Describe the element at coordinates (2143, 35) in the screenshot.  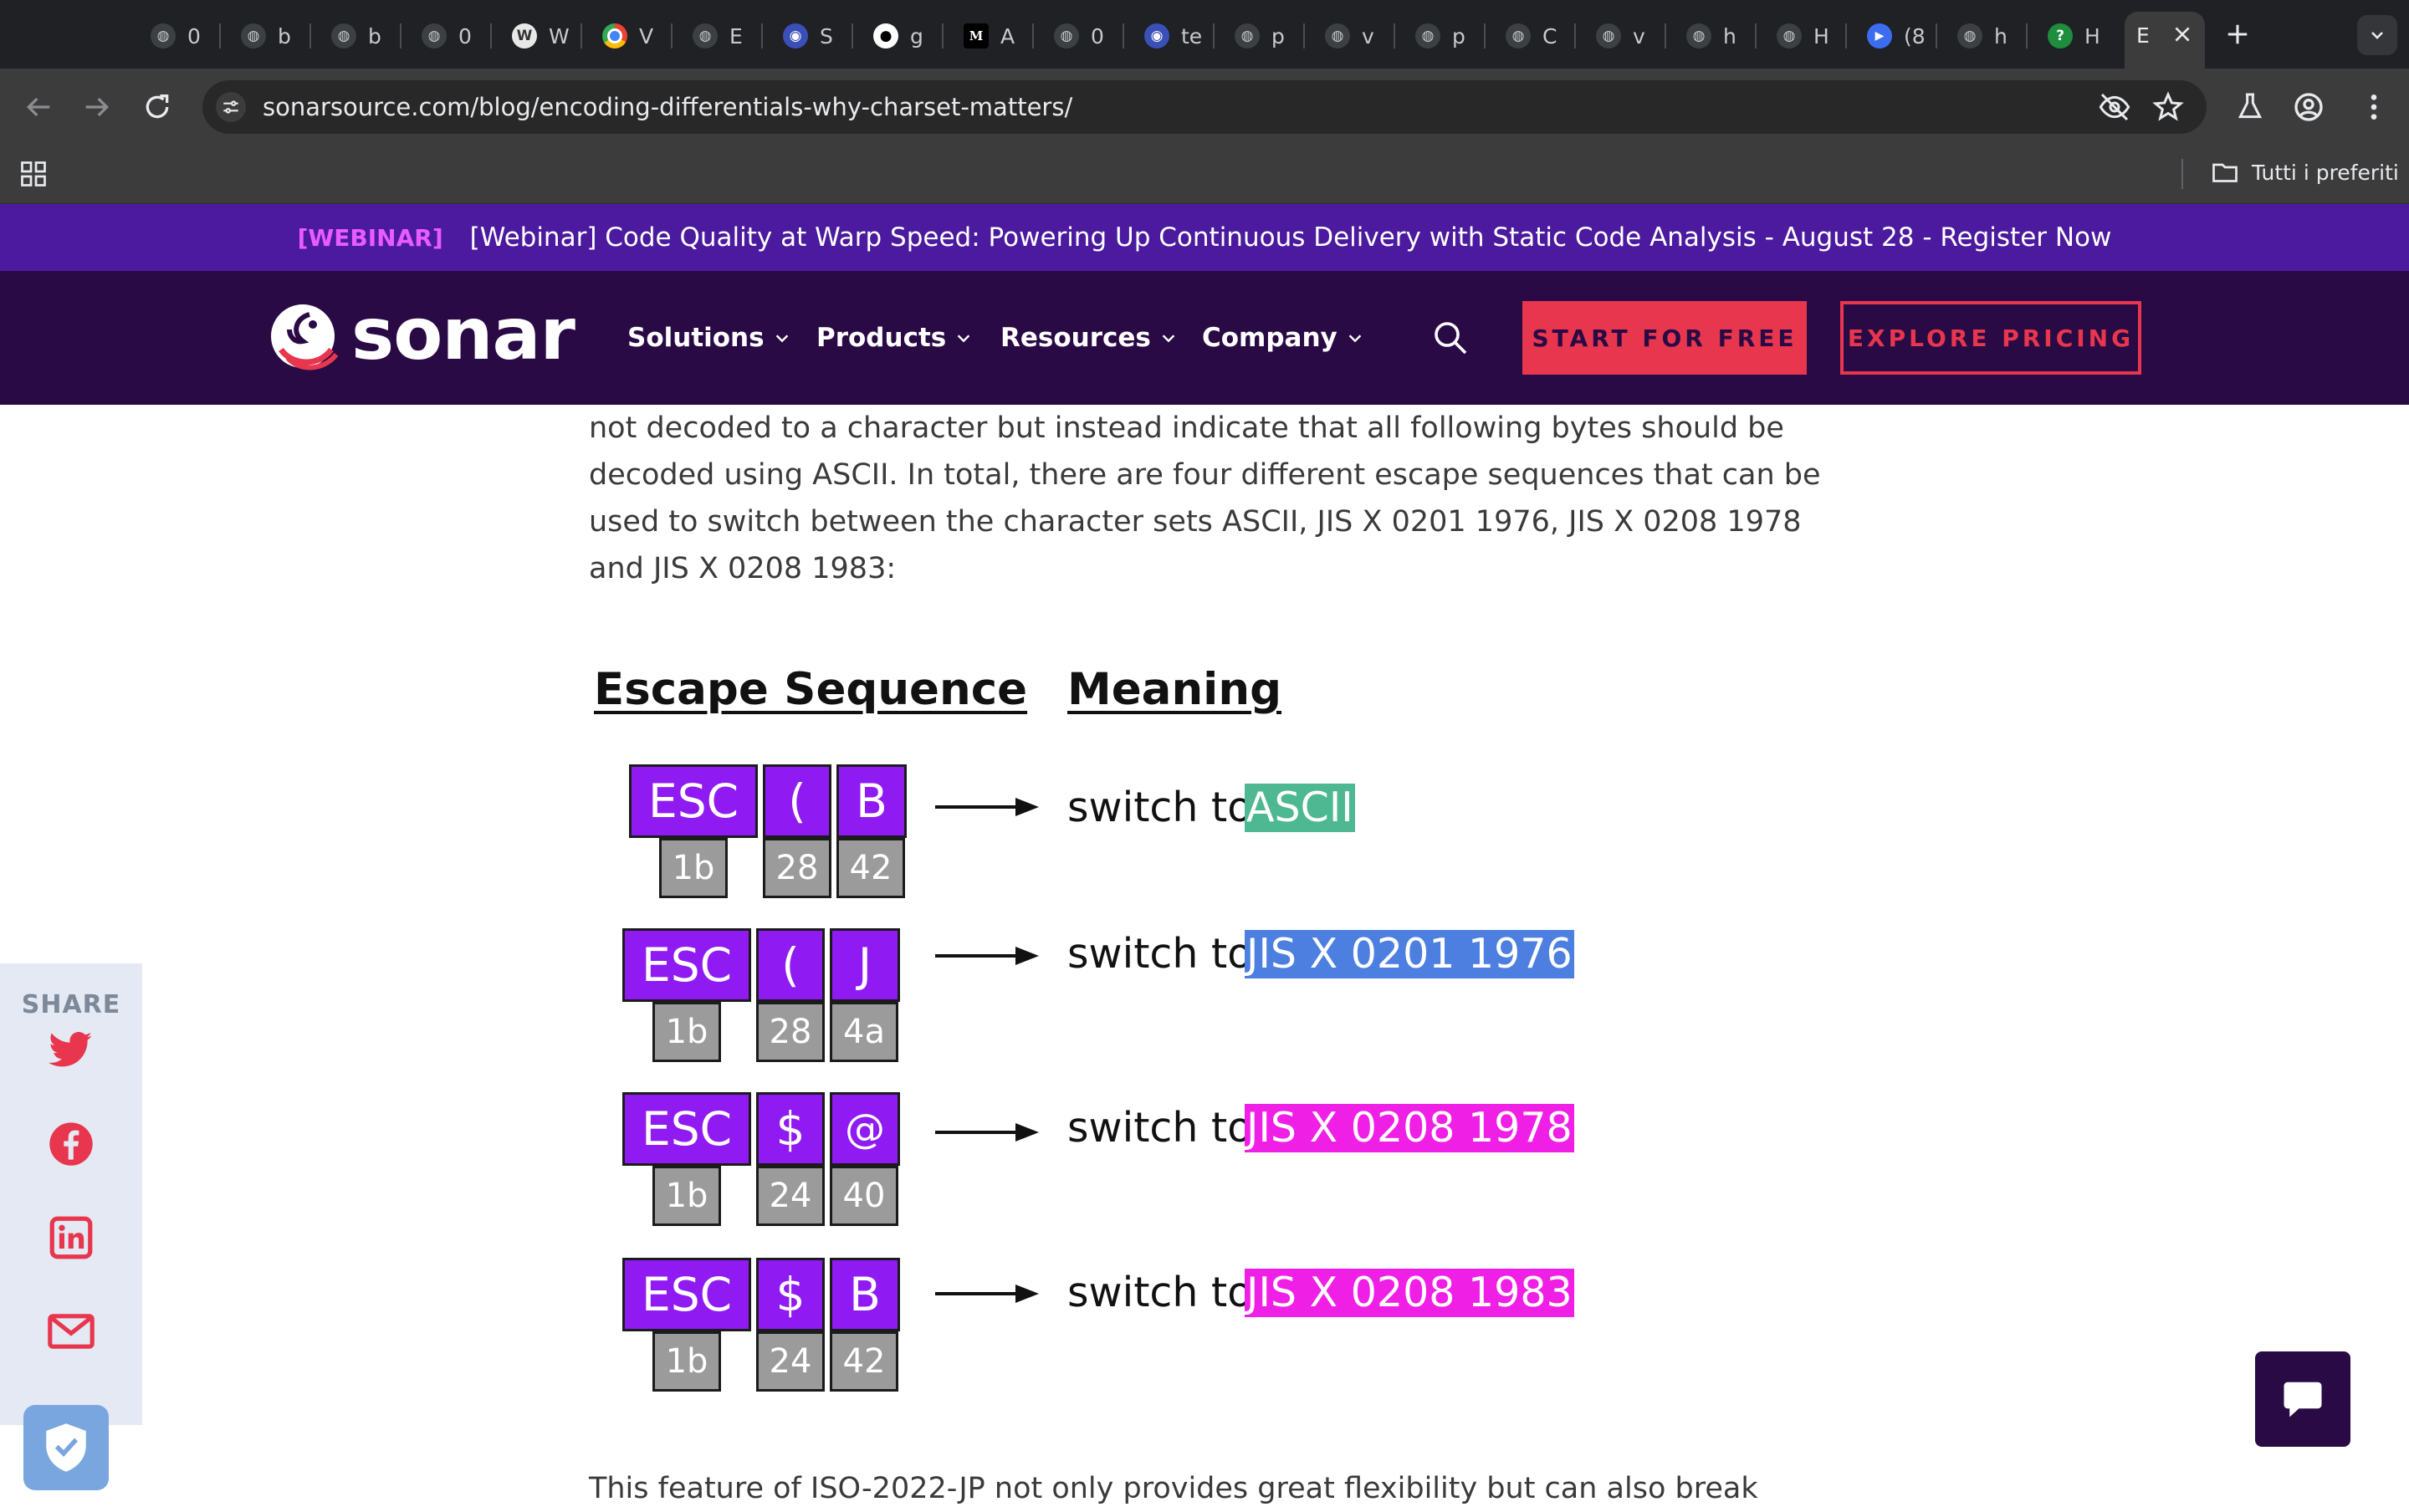
I see `tab-title: E` at that location.